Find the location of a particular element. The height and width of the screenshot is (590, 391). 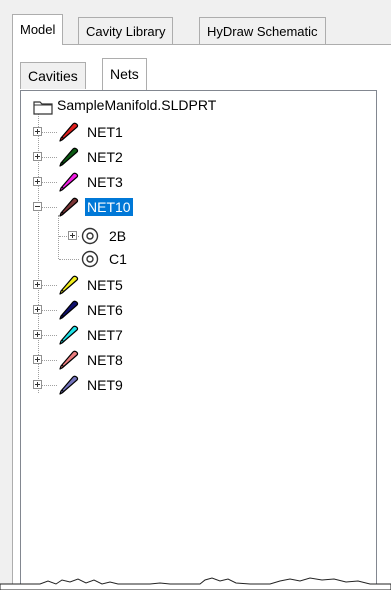

tree-item-net7: NET7 is located at coordinates (92, 335).